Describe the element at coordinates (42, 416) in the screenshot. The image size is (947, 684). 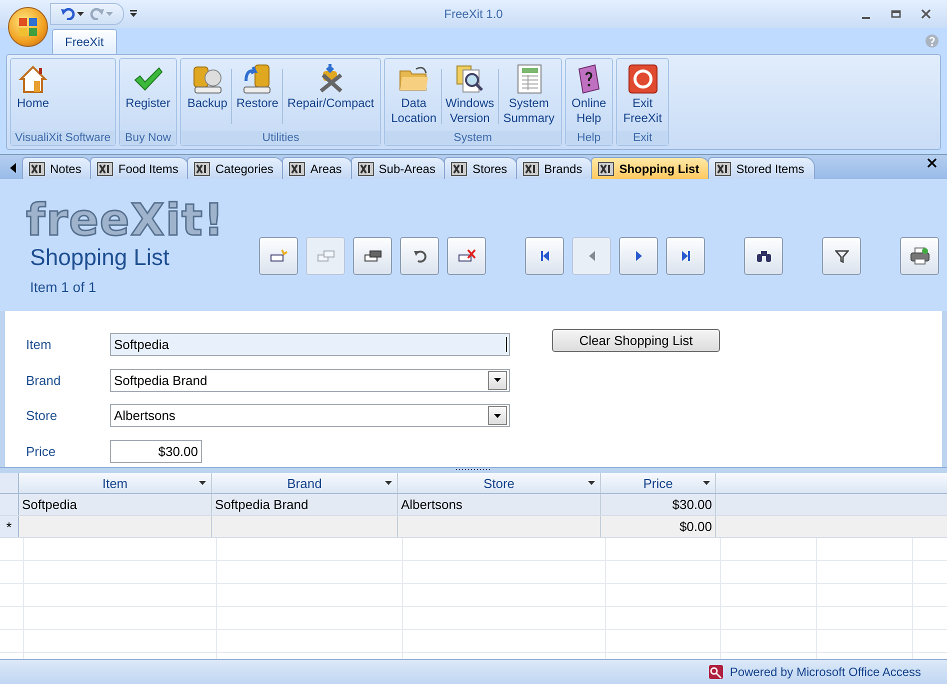
I see `field-label: Store` at that location.